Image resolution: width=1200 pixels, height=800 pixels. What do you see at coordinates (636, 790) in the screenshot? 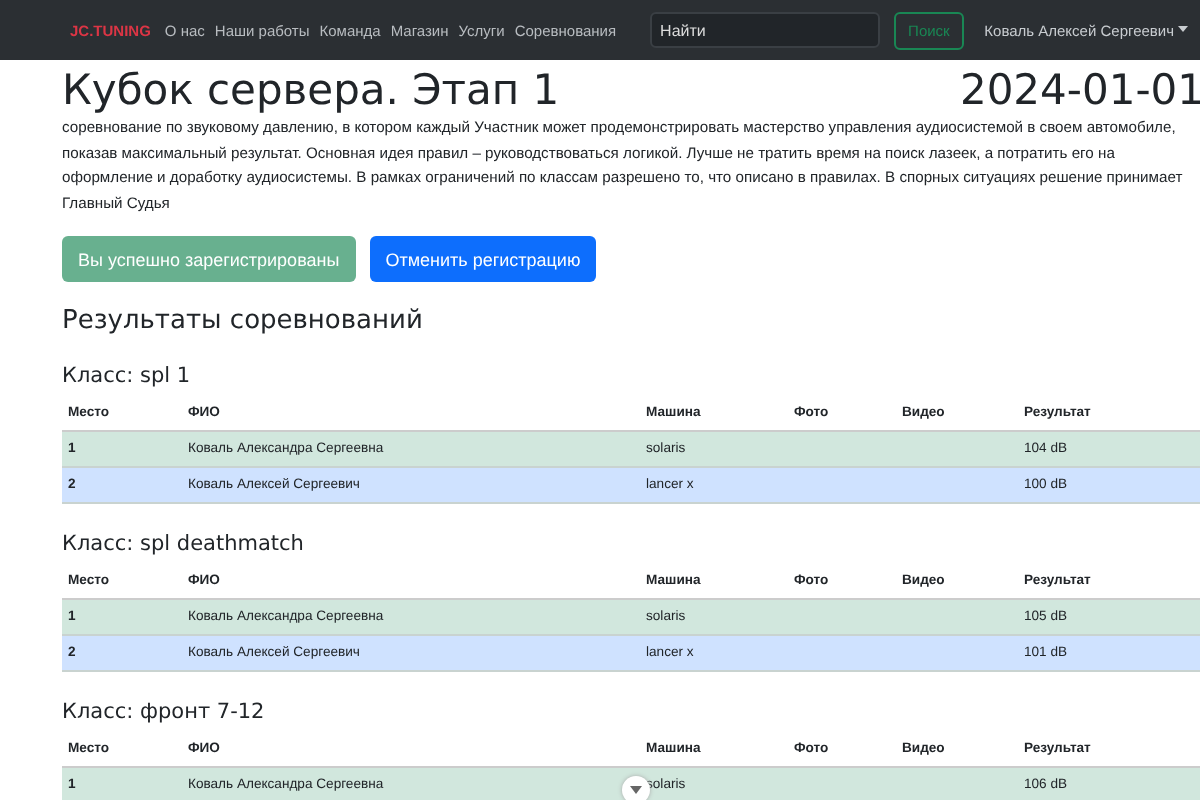
I see `caret-down-icon` at bounding box center [636, 790].